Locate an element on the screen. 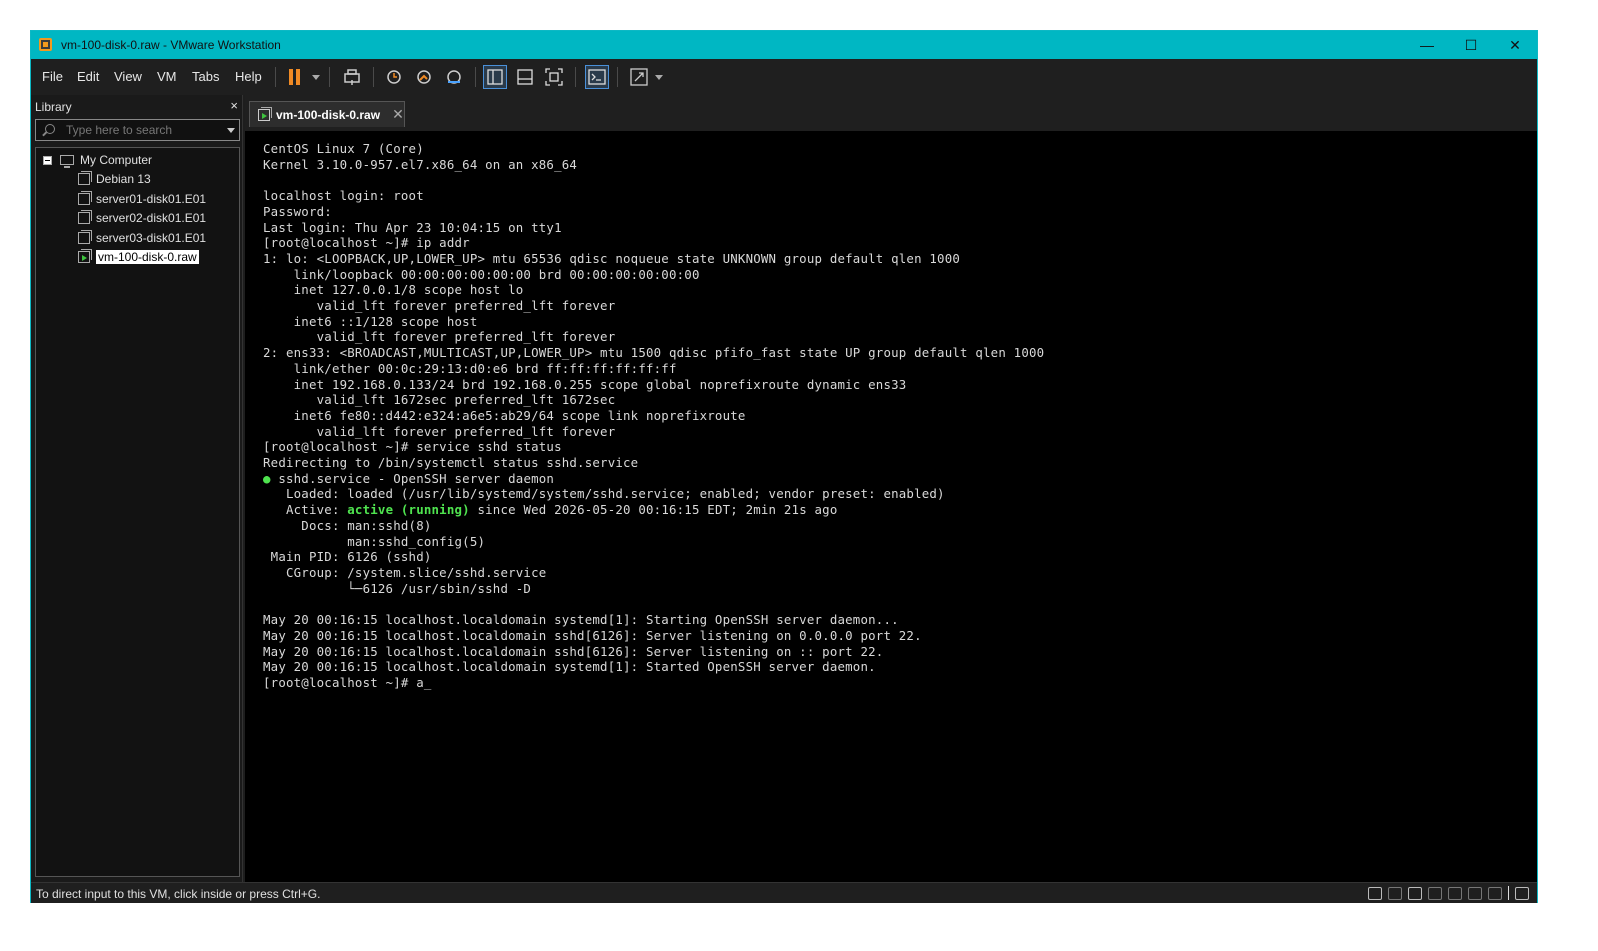  snapshot-icon is located at coordinates (394, 77).